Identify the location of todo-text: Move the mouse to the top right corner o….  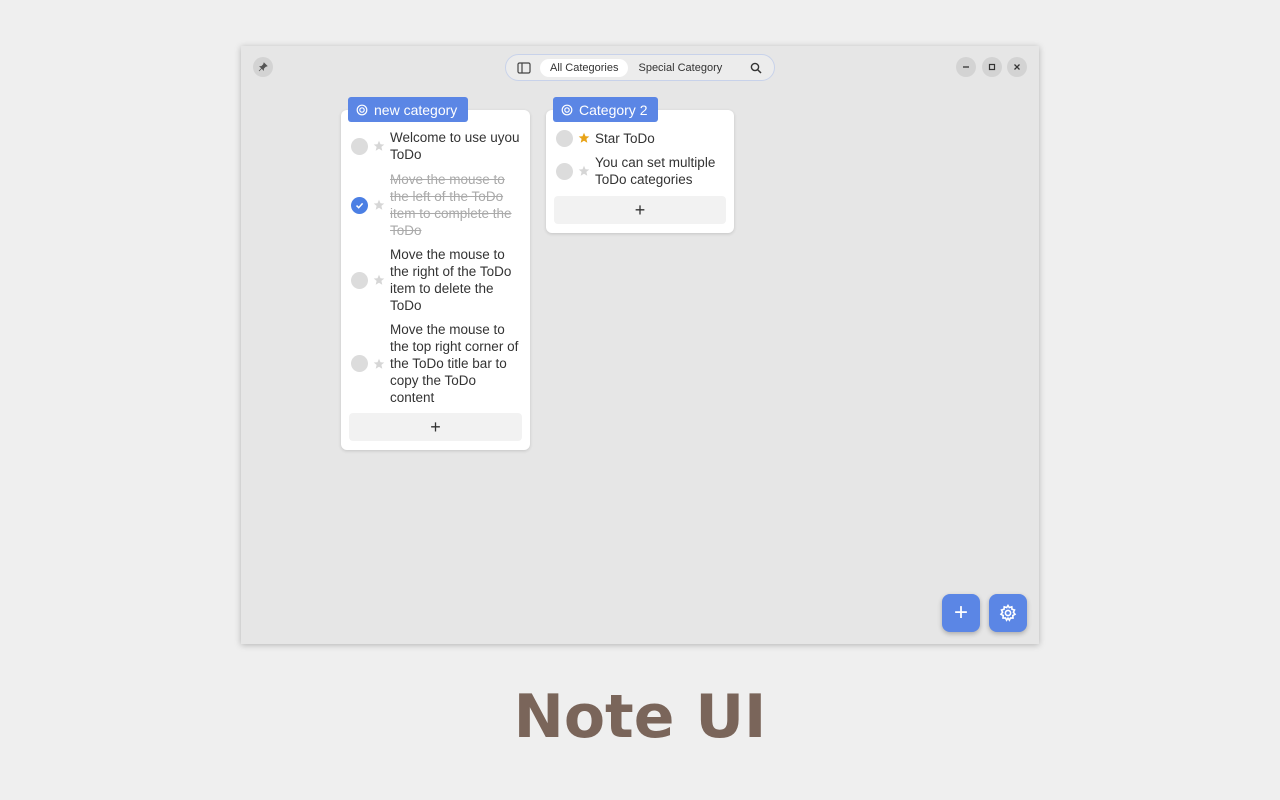
(455, 363).